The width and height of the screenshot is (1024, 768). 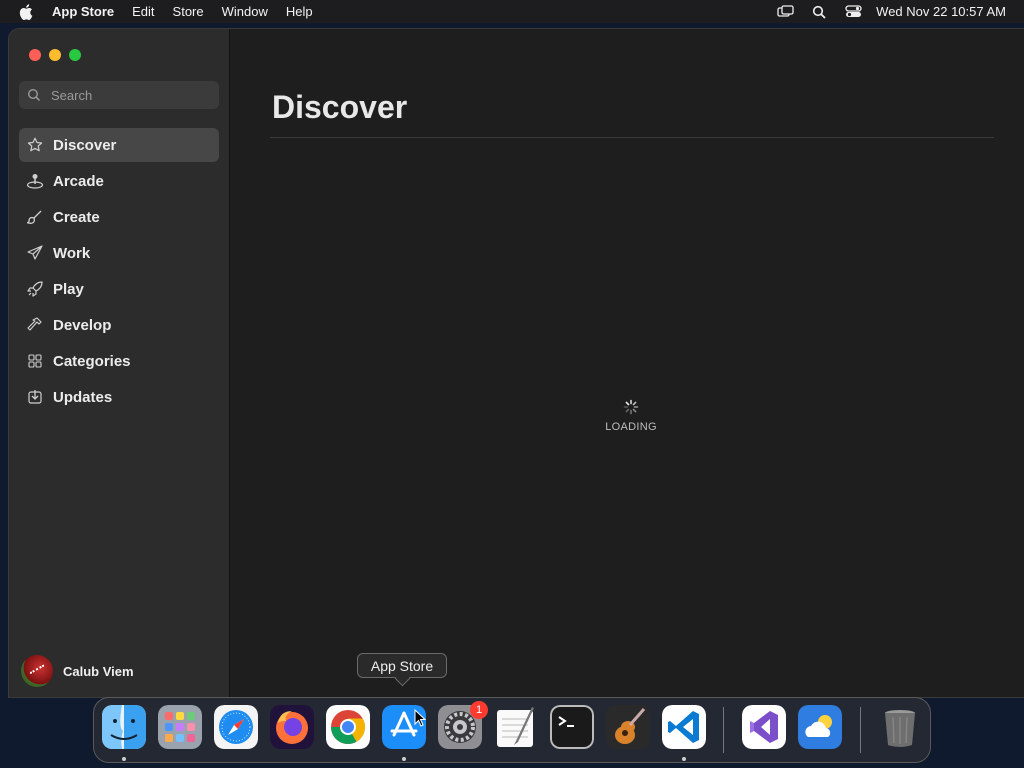 What do you see at coordinates (292, 727) in the screenshot?
I see `firefox-icon` at bounding box center [292, 727].